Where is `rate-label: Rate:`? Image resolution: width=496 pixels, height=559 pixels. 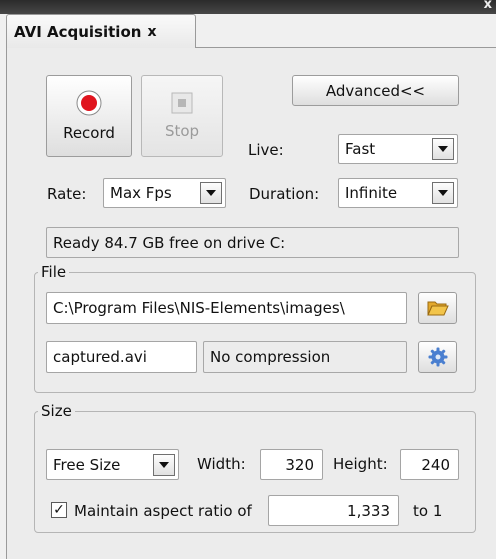 rate-label: Rate: is located at coordinates (67, 194).